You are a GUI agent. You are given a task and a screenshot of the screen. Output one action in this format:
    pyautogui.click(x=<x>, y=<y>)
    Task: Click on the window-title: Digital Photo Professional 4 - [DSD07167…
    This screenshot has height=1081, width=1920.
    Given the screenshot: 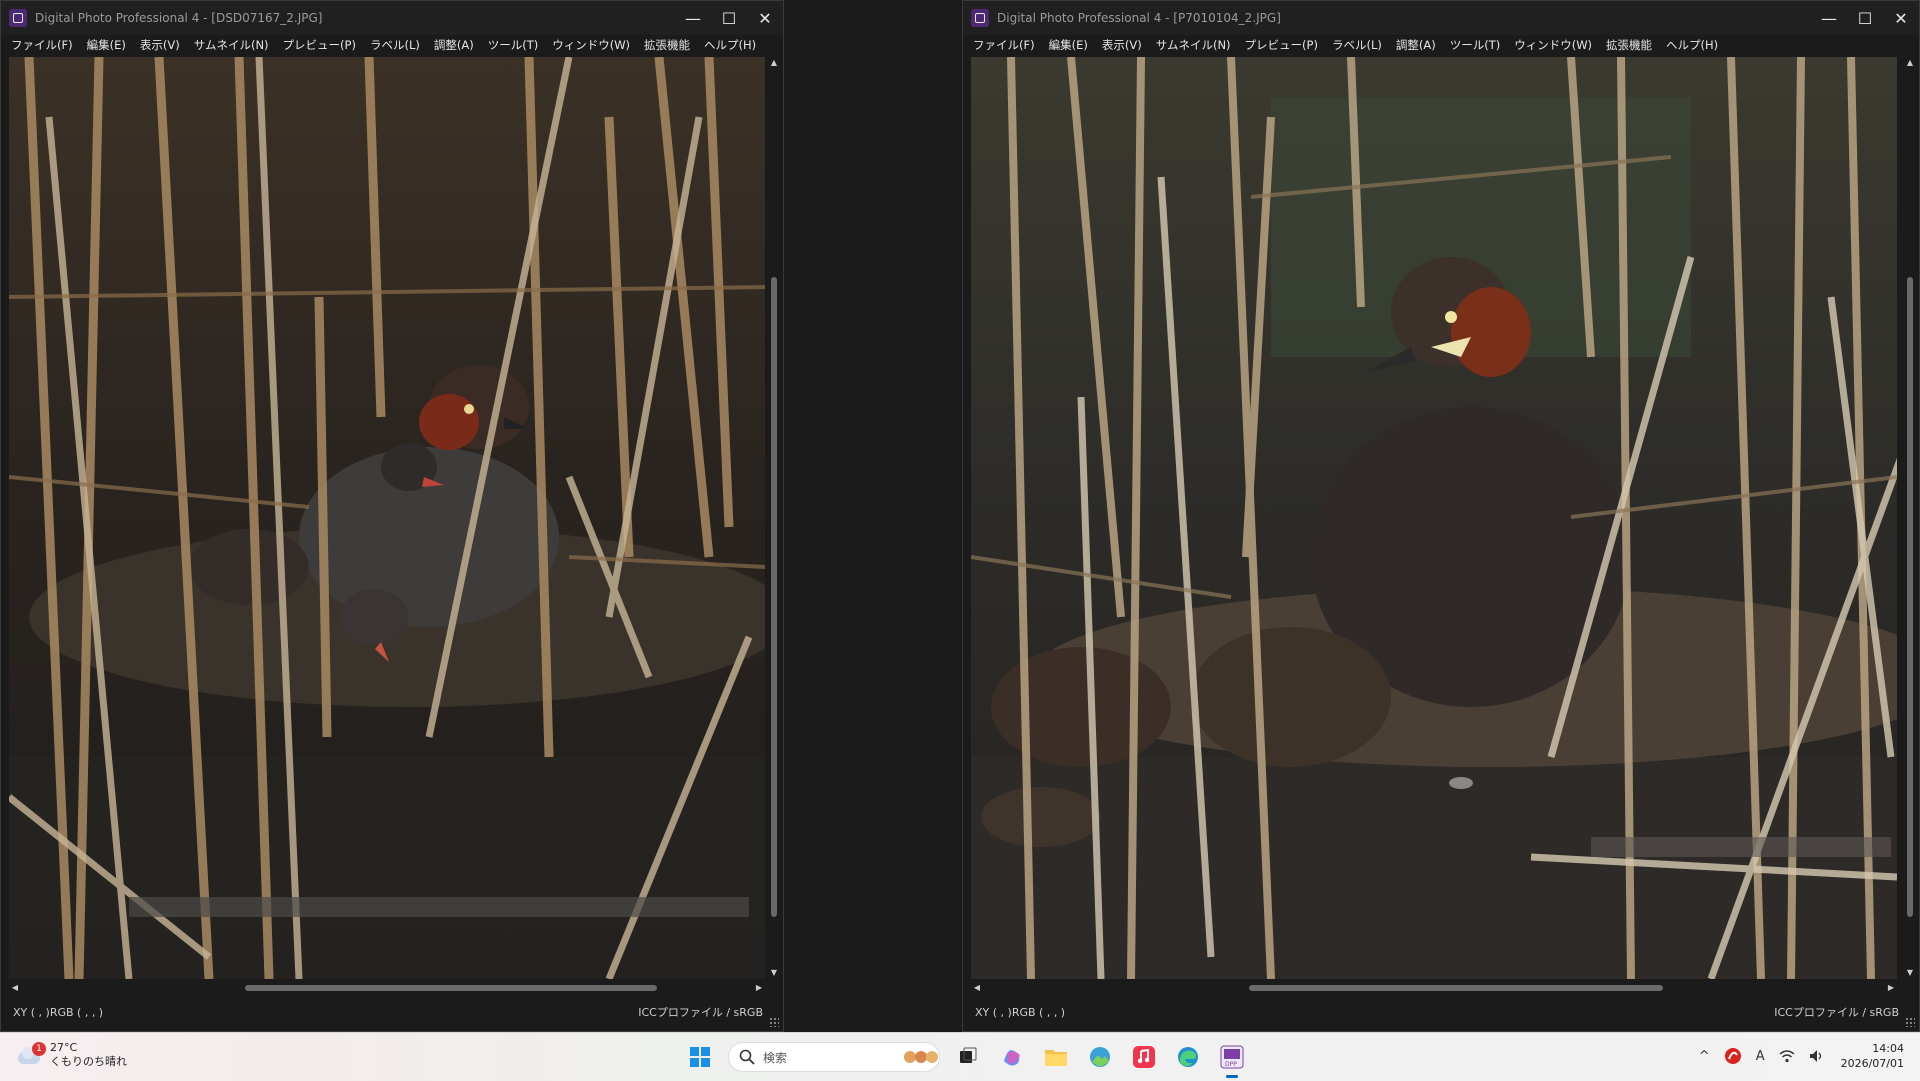 What is the action you would take?
    pyautogui.click(x=179, y=18)
    